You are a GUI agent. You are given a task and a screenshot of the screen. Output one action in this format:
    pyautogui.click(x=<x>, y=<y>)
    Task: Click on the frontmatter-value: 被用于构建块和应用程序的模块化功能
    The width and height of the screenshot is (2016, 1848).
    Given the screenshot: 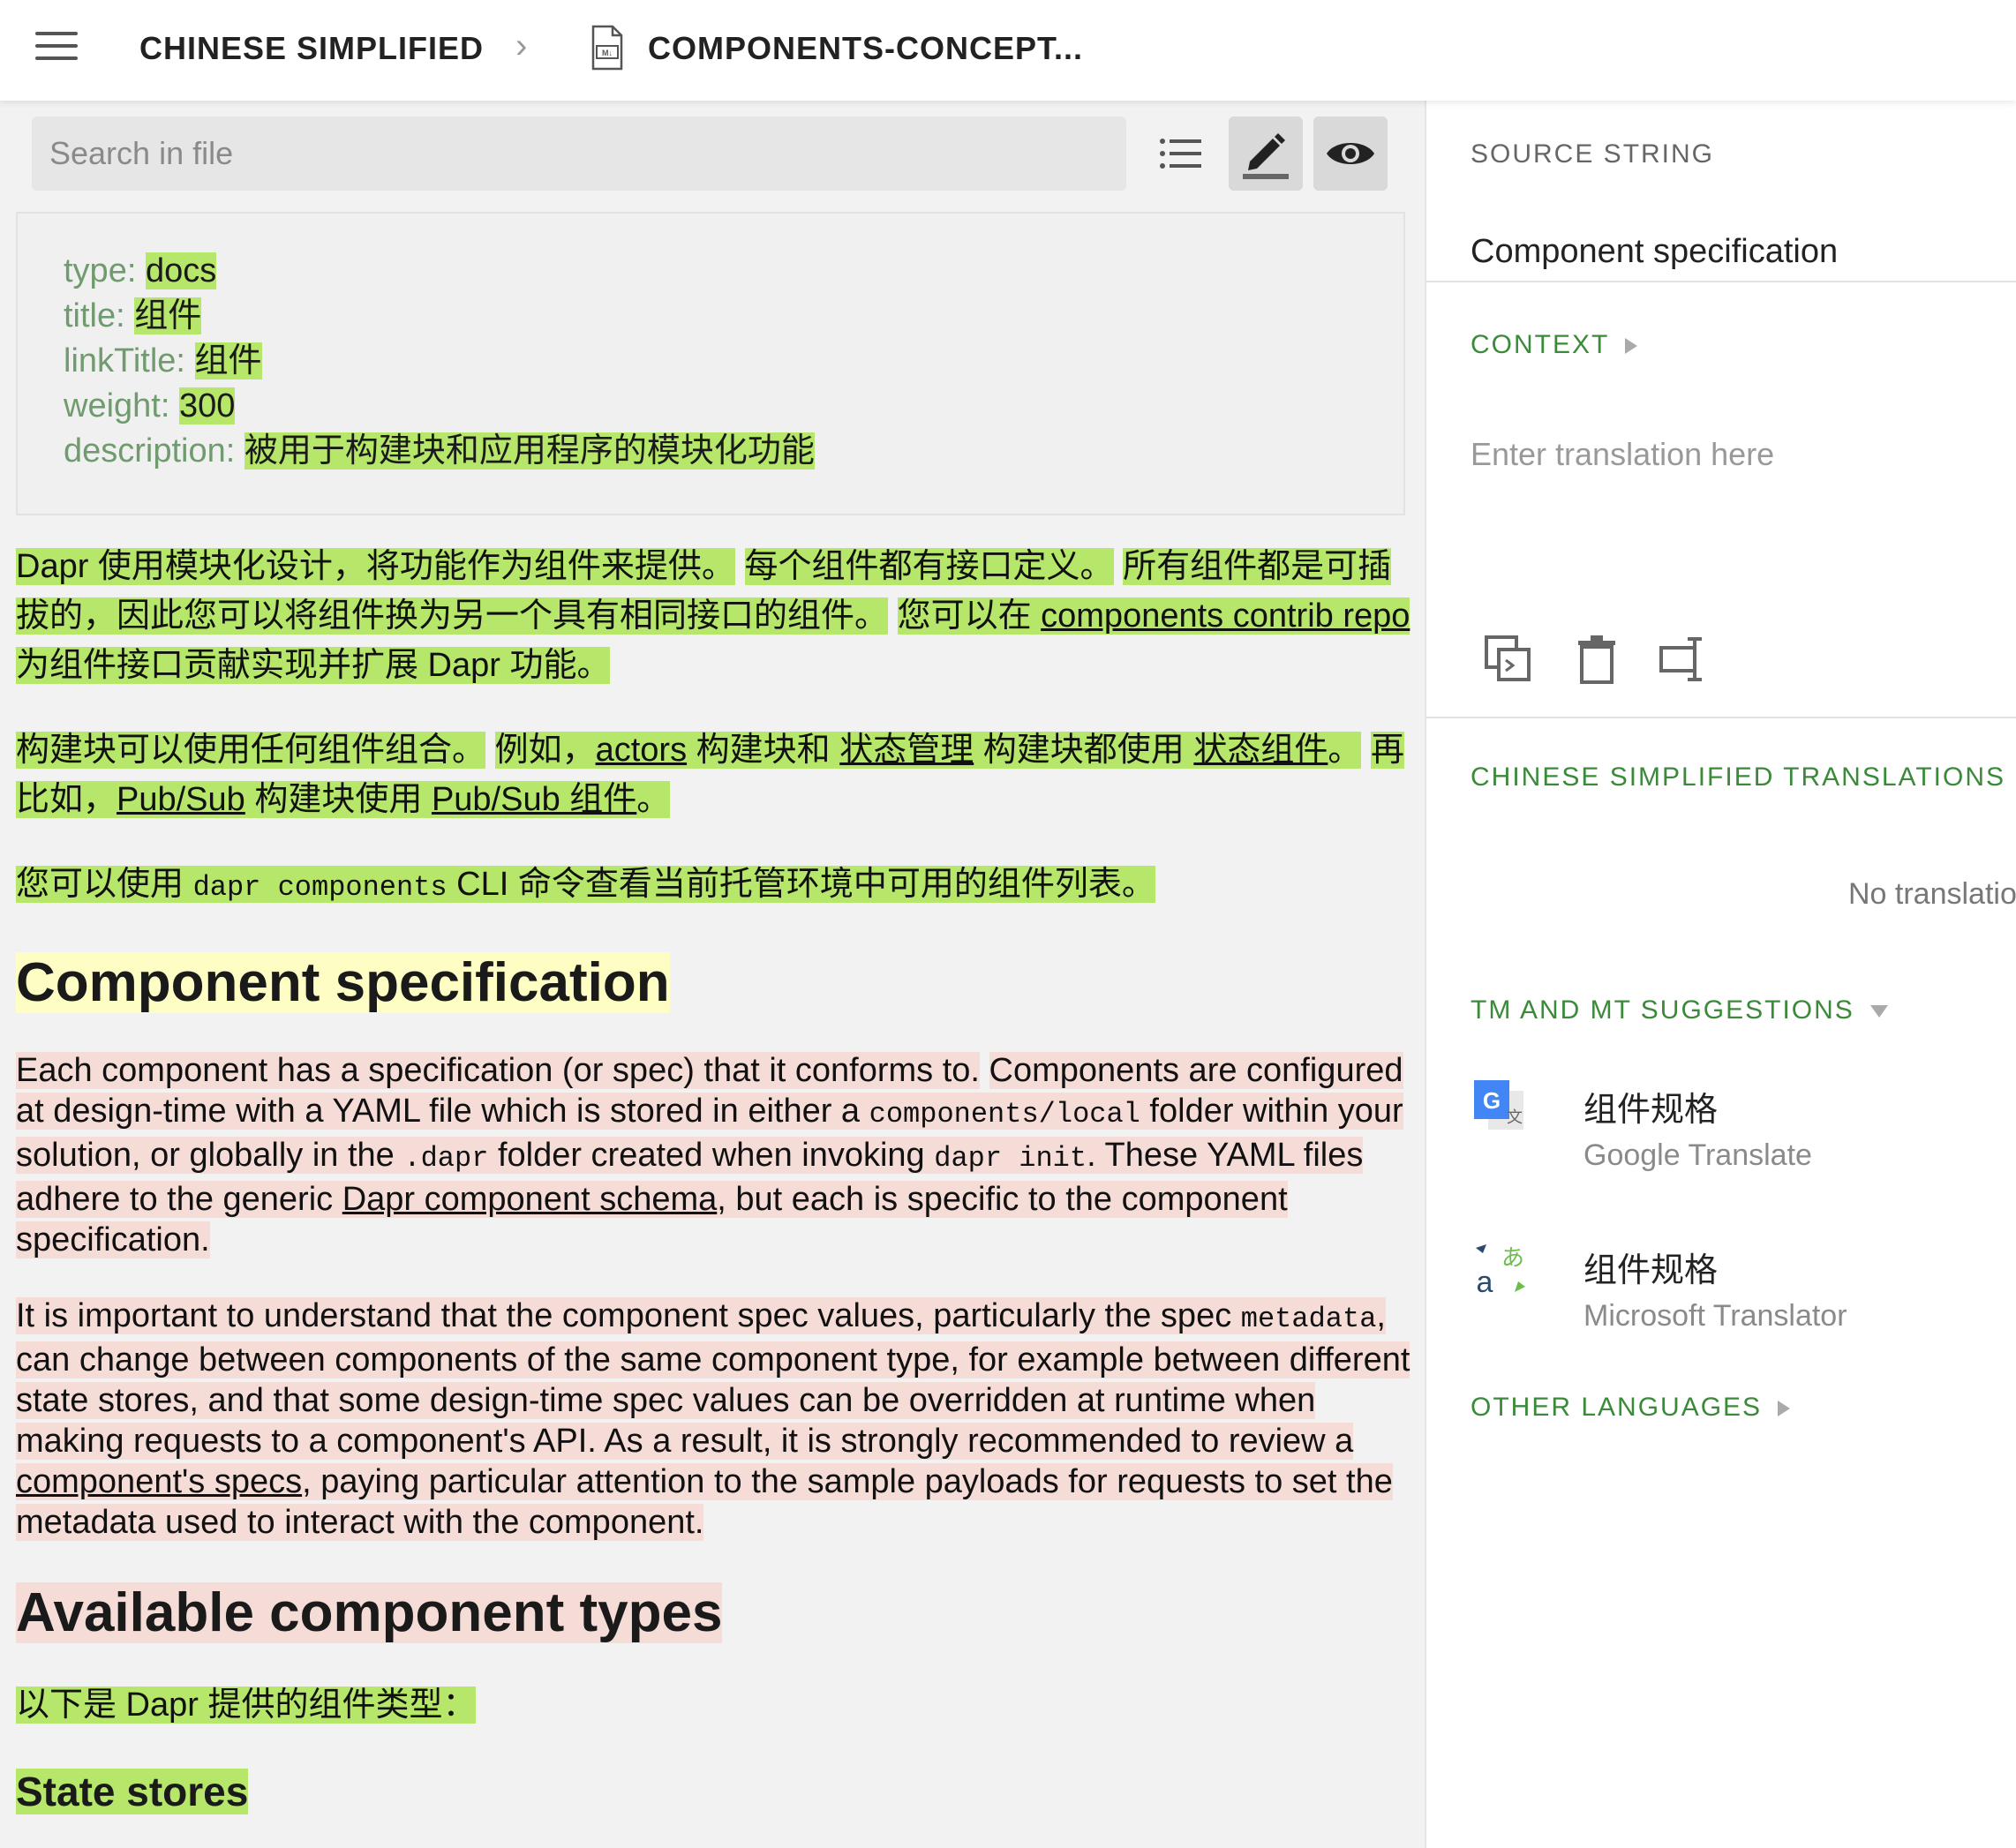 What is the action you would take?
    pyautogui.click(x=529, y=451)
    